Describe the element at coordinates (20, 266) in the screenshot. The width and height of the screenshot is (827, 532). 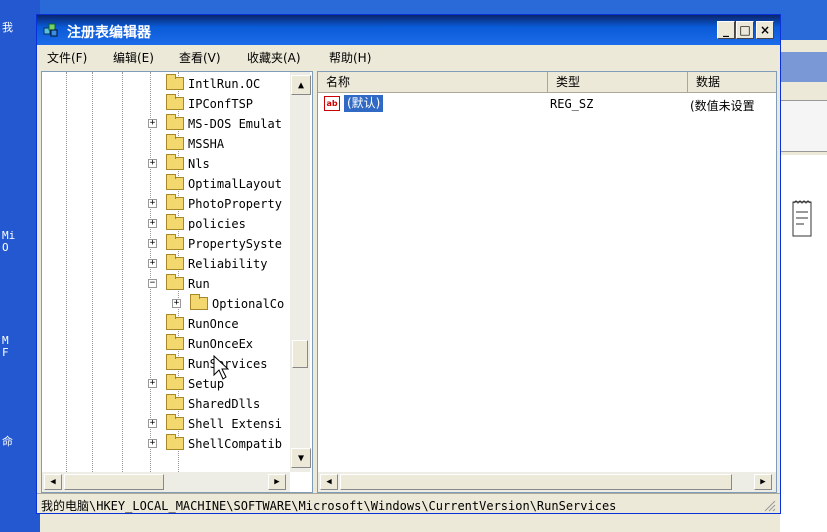
I see `desktop-icon-strip: 我 Mi O M F 命` at that location.